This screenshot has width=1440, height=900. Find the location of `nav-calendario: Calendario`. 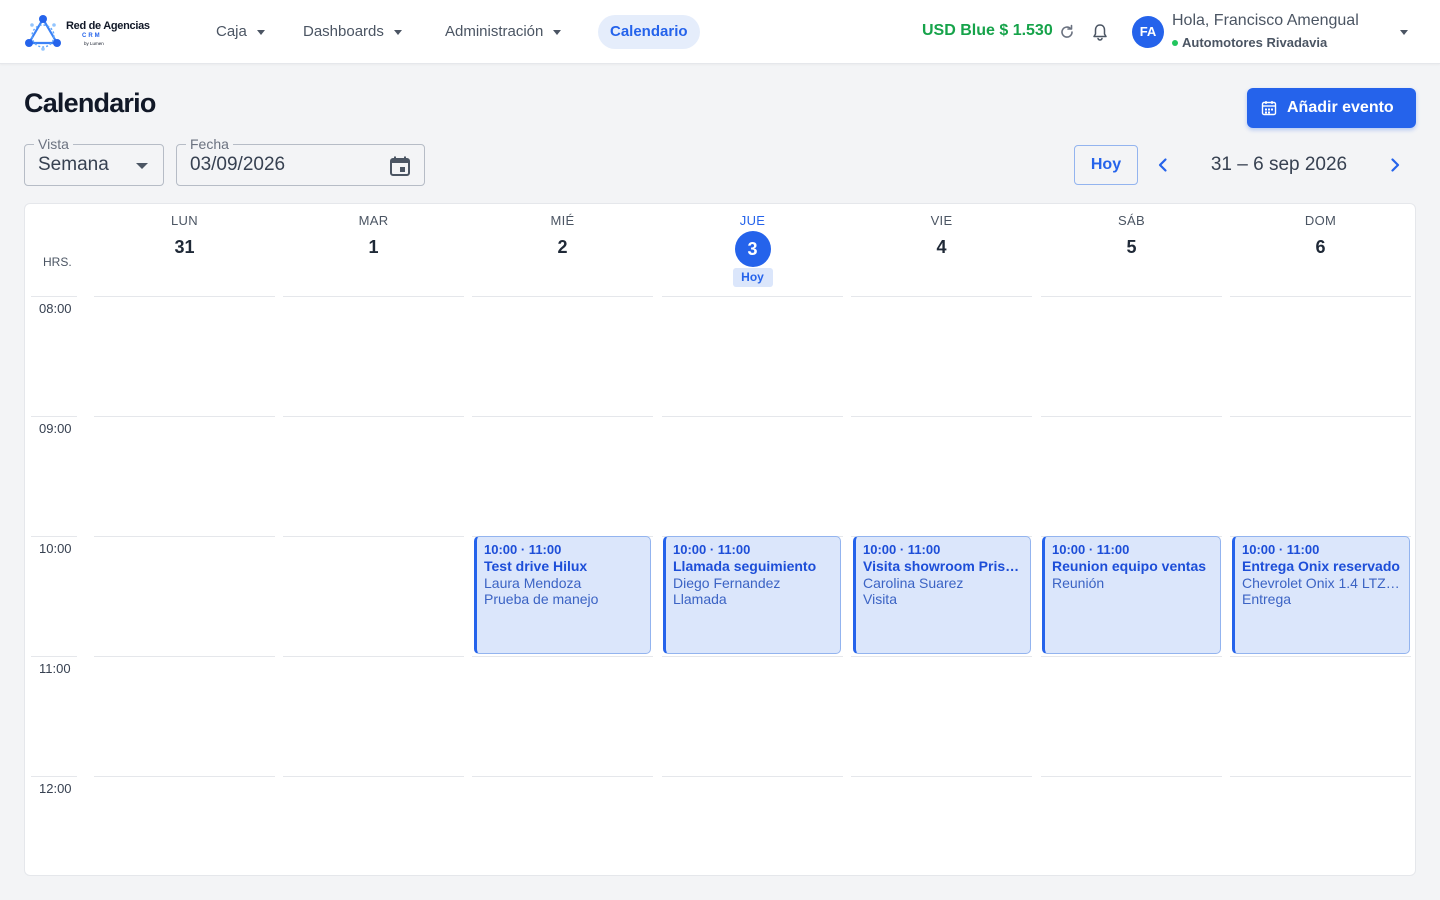

nav-calendario: Calendario is located at coordinates (649, 32).